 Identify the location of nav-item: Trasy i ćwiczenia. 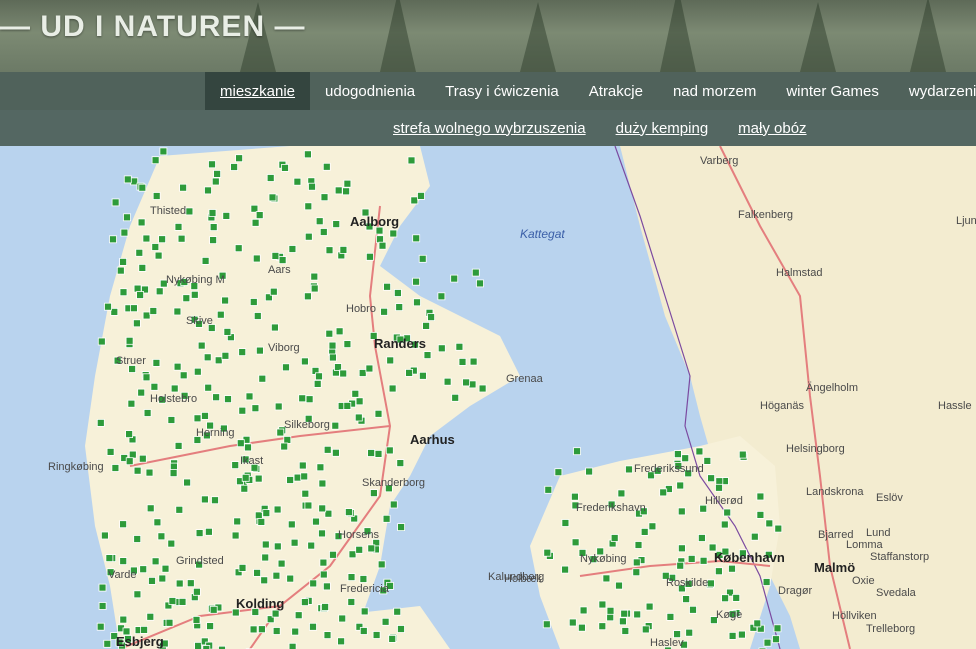
(502, 91).